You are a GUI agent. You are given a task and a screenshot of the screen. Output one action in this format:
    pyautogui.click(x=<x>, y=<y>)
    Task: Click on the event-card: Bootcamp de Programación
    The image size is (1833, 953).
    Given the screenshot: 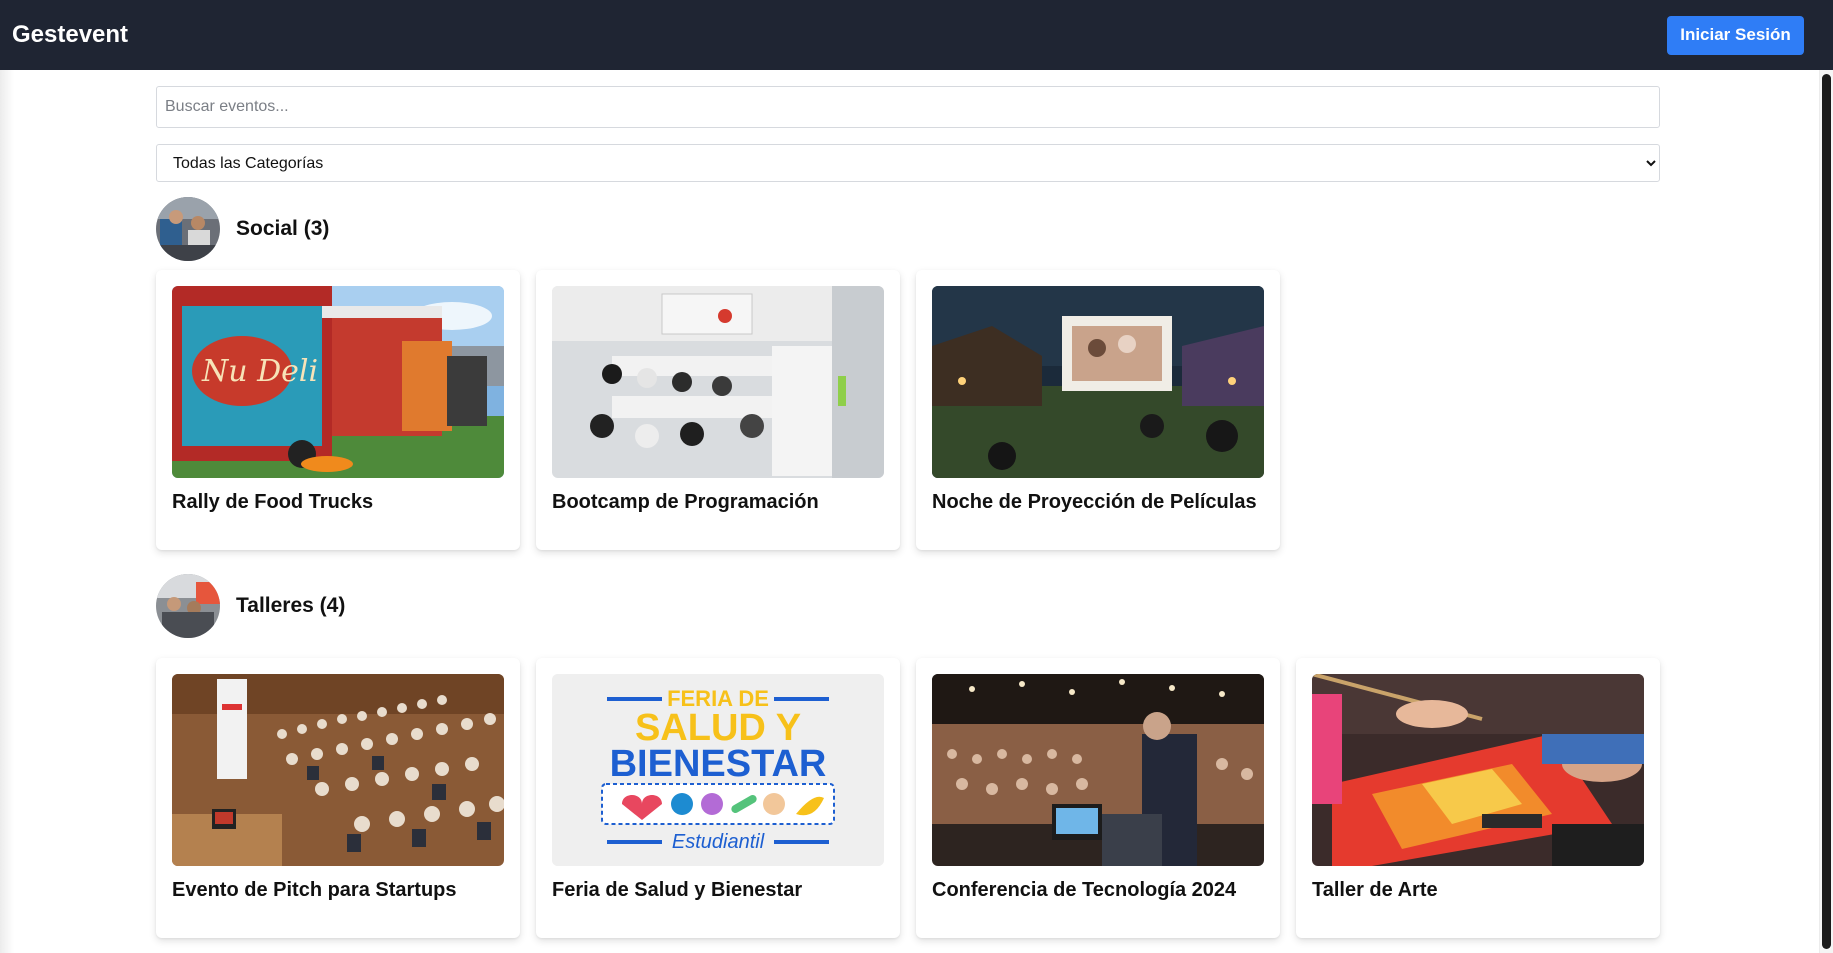 What is the action you would take?
    pyautogui.click(x=718, y=410)
    